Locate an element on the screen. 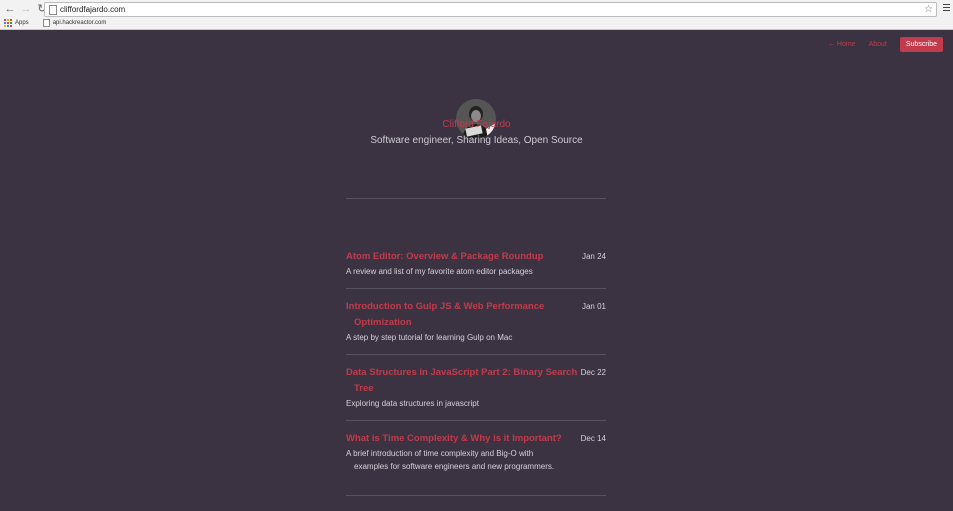 This screenshot has width=953, height=511. home-link: ← Home is located at coordinates (842, 44).